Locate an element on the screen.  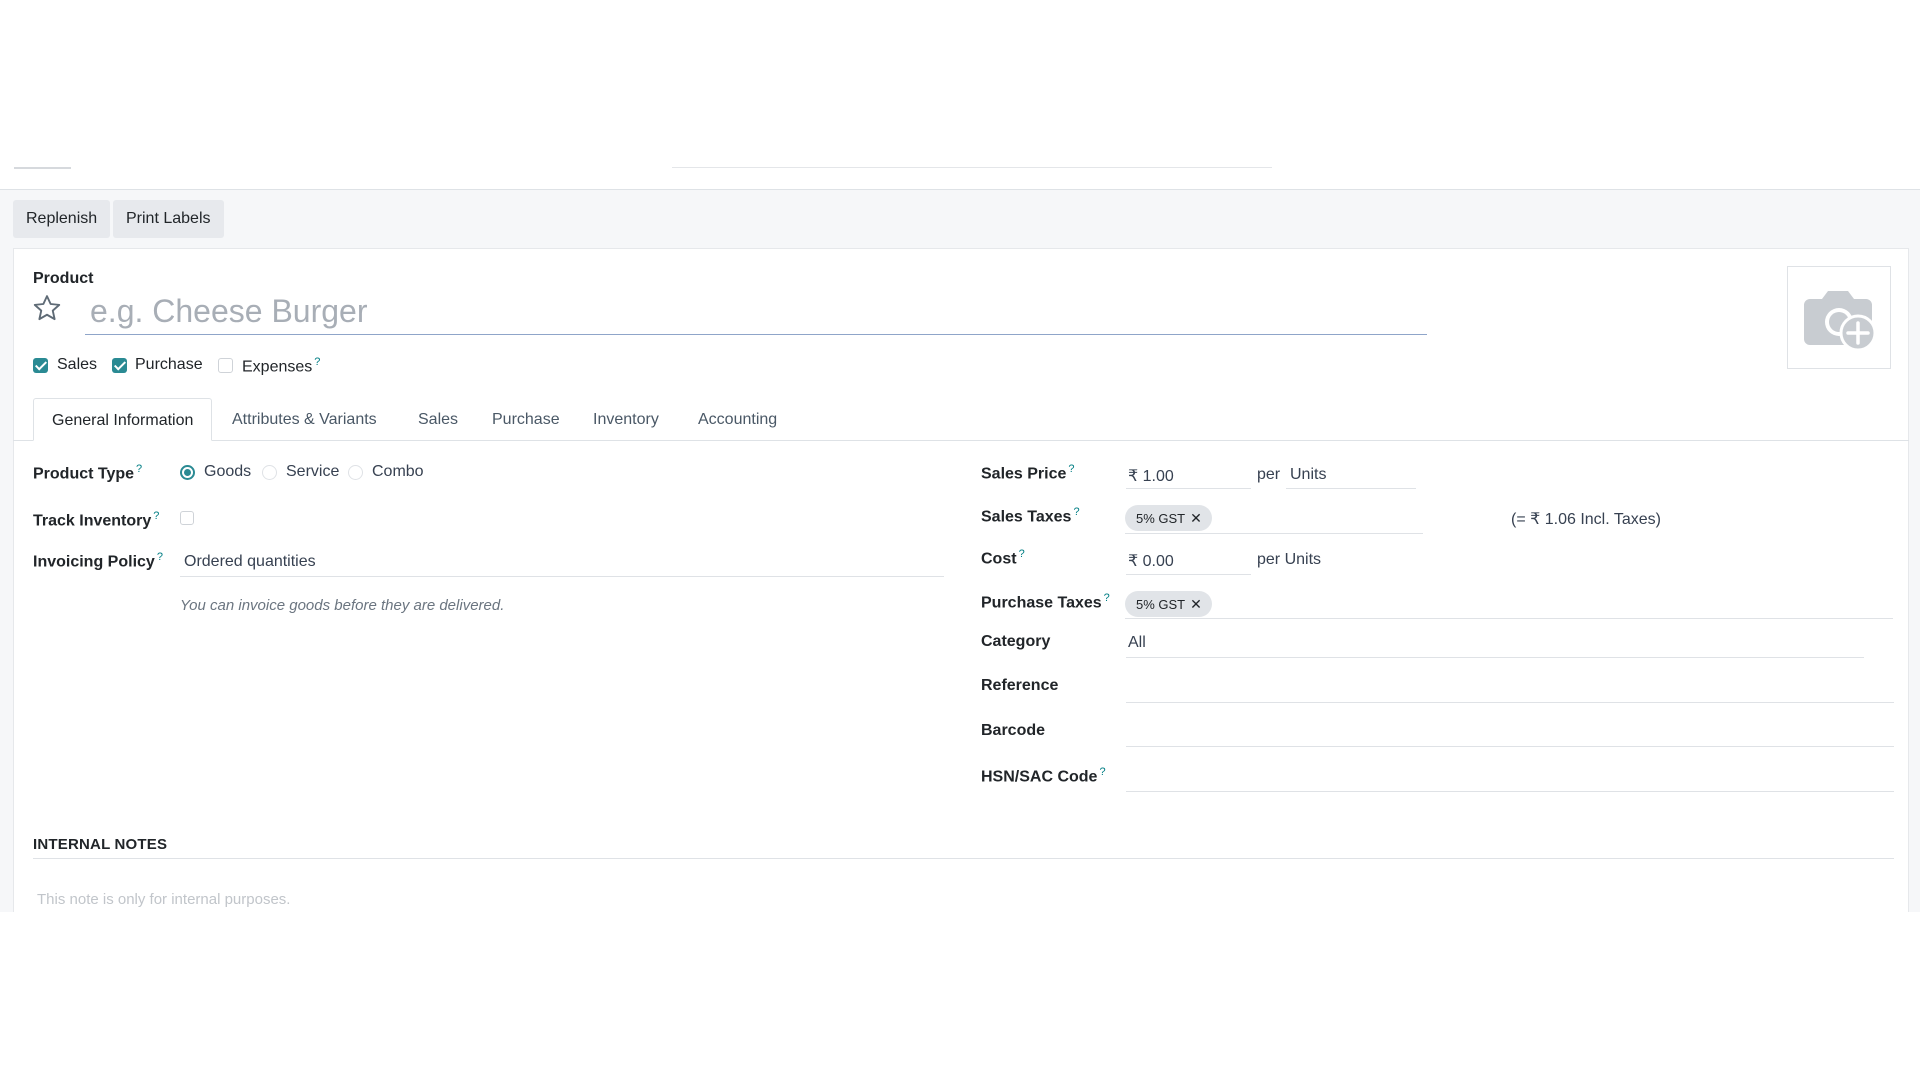
navbar-underline-mark is located at coordinates (42, 168).